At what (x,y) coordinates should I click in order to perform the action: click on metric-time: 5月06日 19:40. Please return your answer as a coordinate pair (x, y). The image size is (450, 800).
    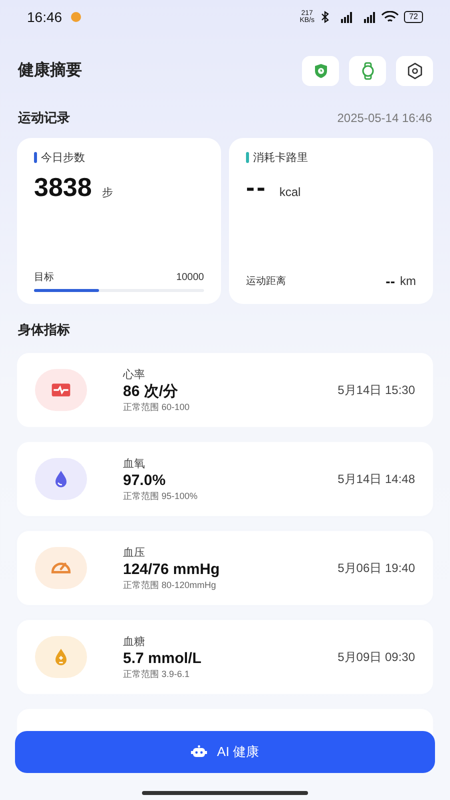
    Looking at the image, I should click on (376, 568).